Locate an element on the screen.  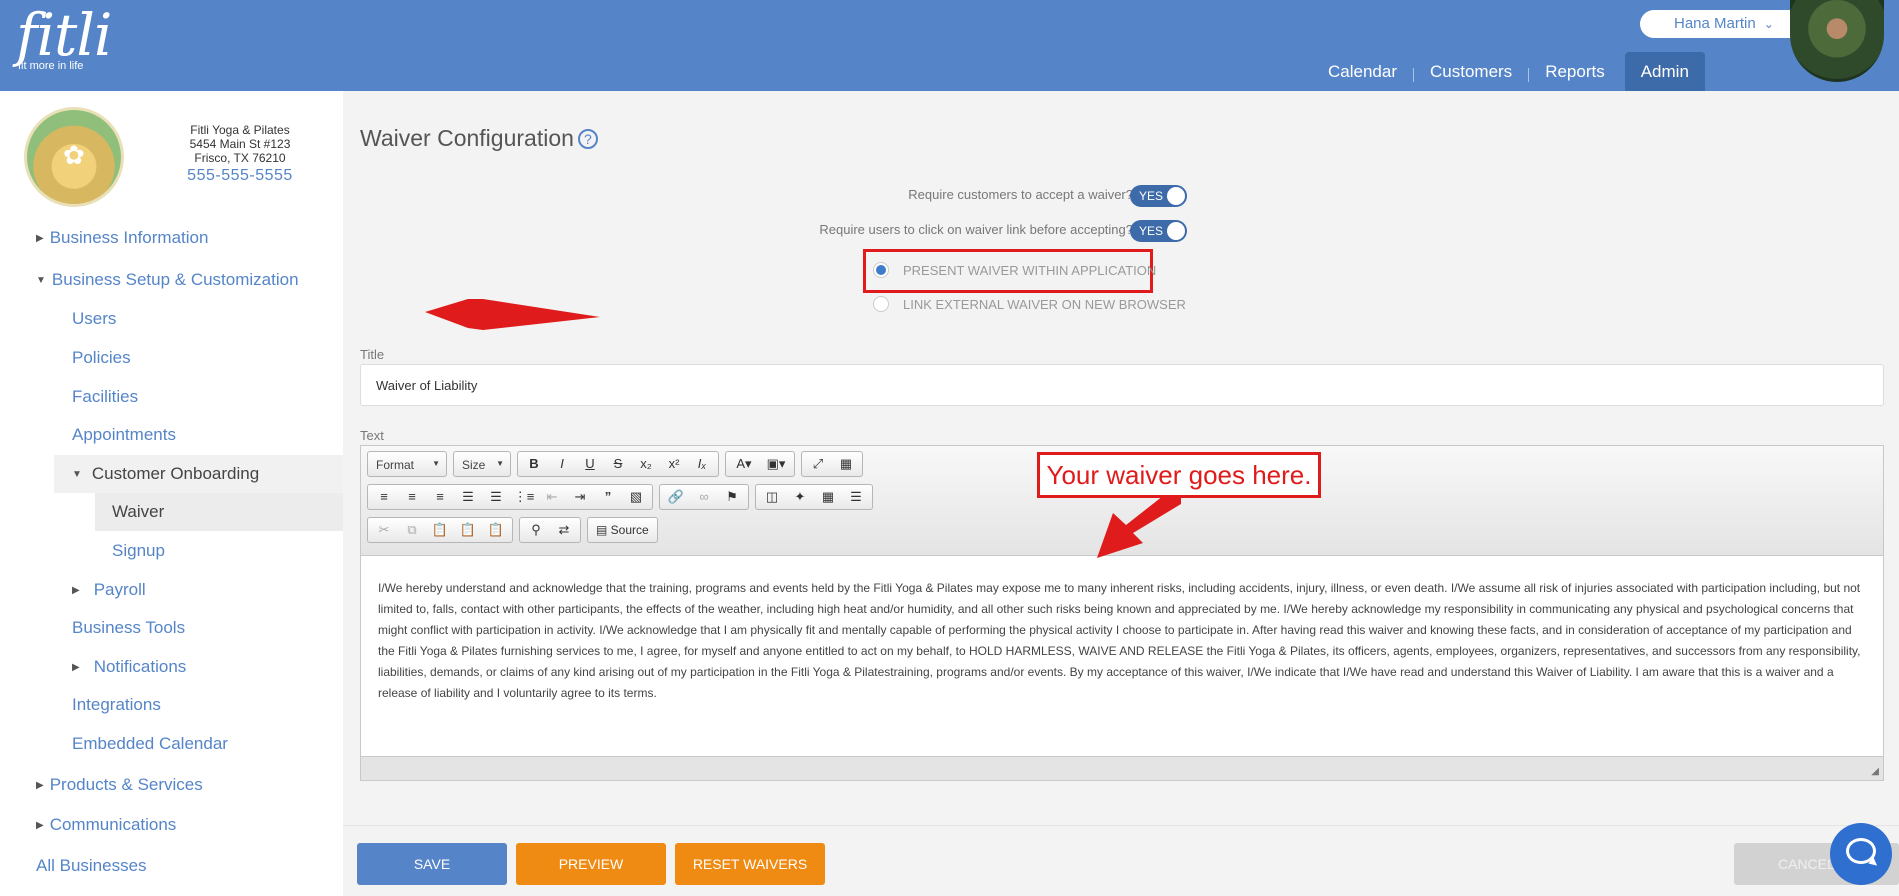
sidebar-item-business-information: ▶ Business Information is located at coordinates (122, 238).